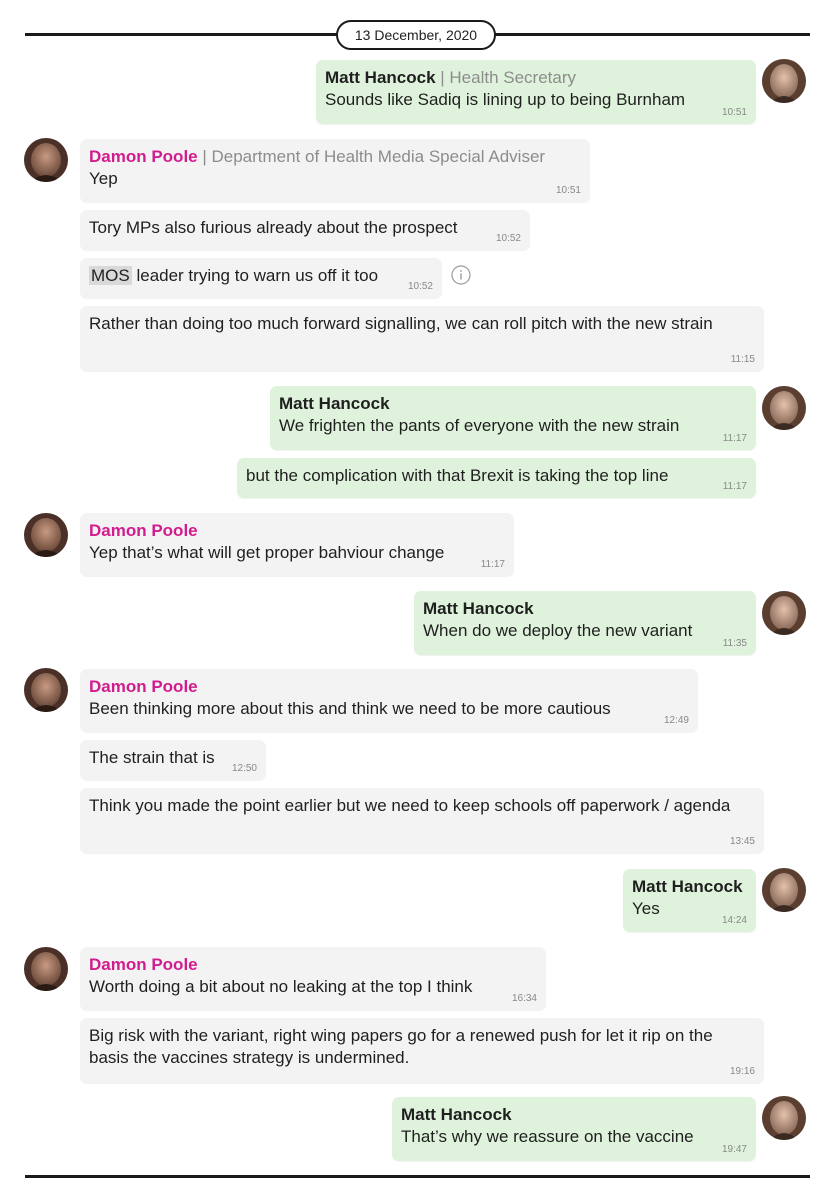 This screenshot has width=840, height=1200. I want to click on message-time: 19:16, so click(742, 1071).